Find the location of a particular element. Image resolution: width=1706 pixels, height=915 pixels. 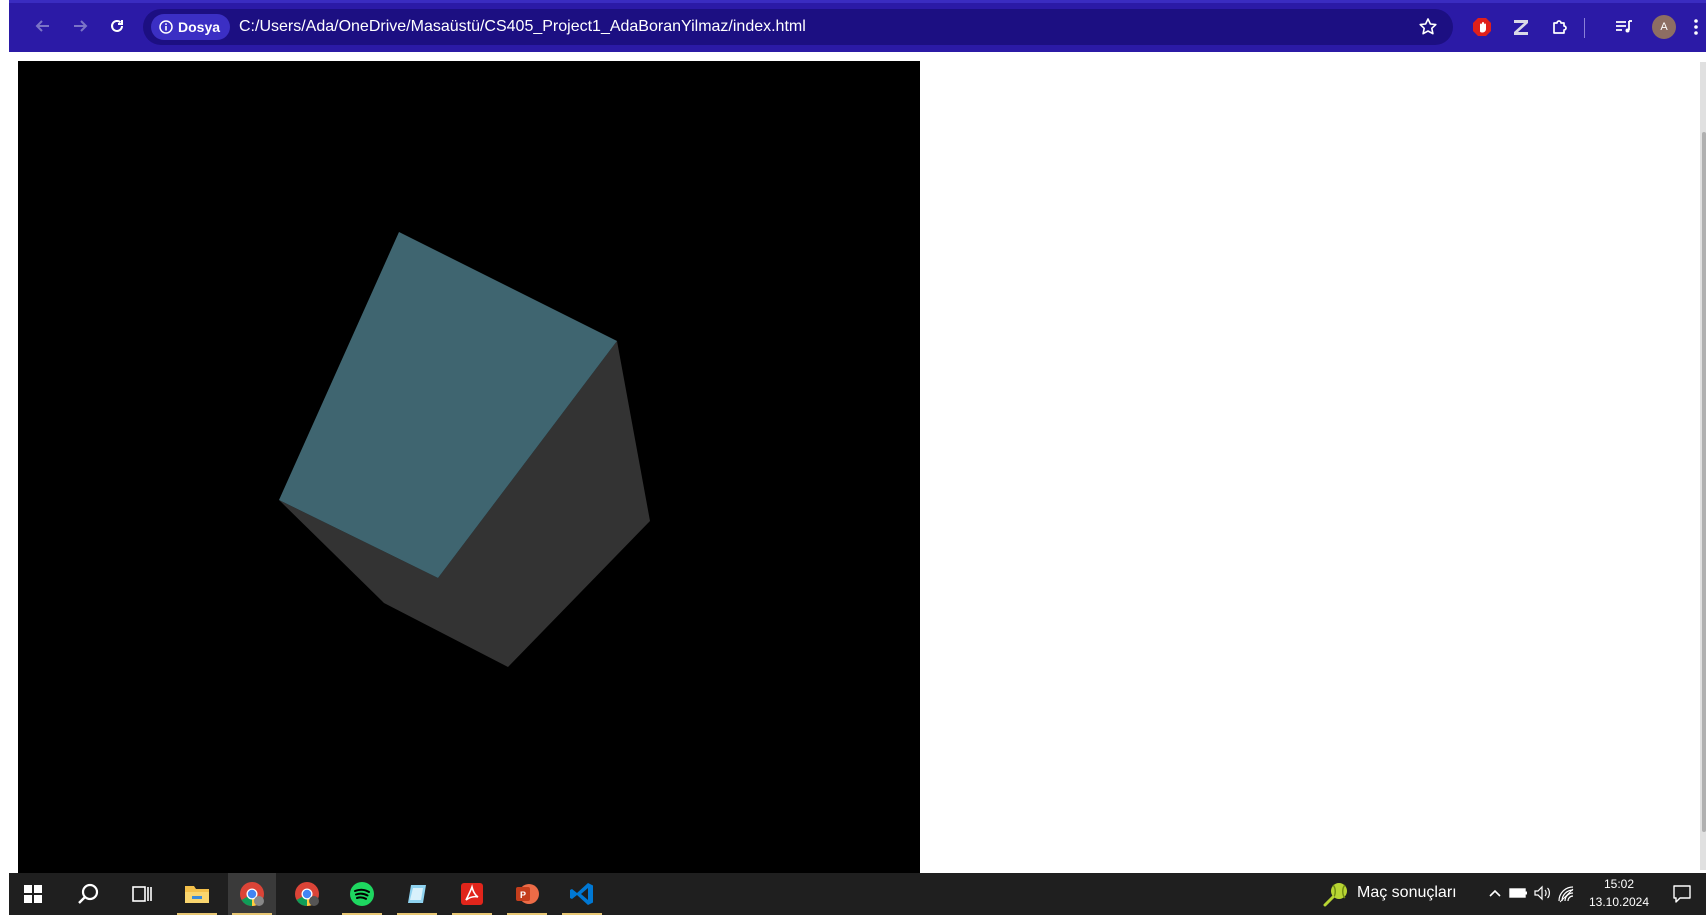

news-widget-button is located at coordinates (1336, 896).